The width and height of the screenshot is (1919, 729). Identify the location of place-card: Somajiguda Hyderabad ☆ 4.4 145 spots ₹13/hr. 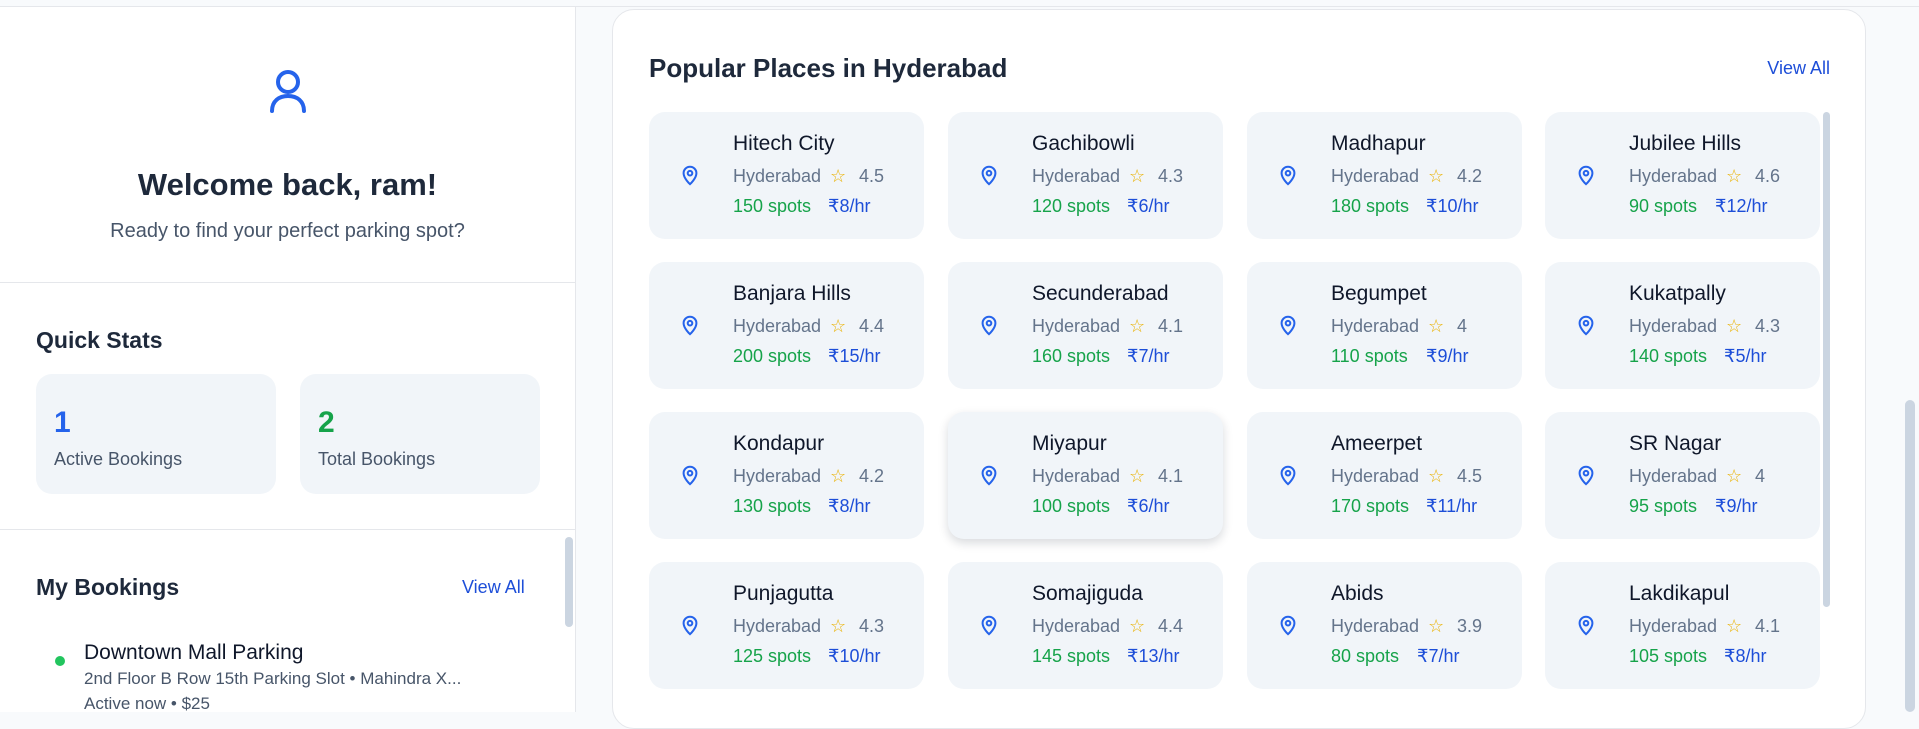
(1085, 625).